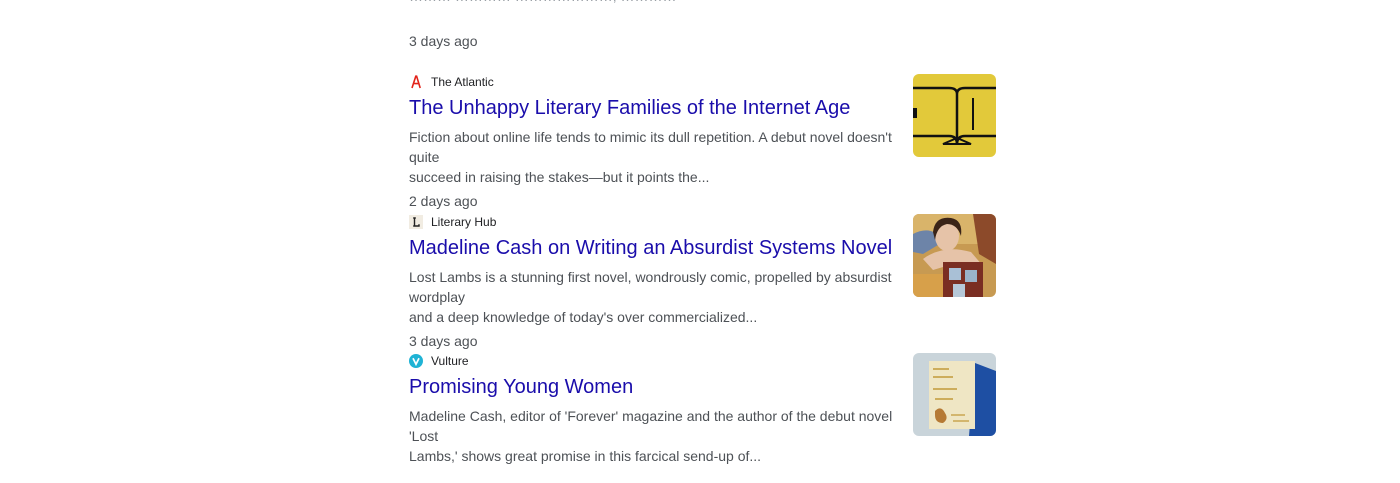  What do you see at coordinates (462, 82) in the screenshot?
I see `source-name: The Atlantic` at bounding box center [462, 82].